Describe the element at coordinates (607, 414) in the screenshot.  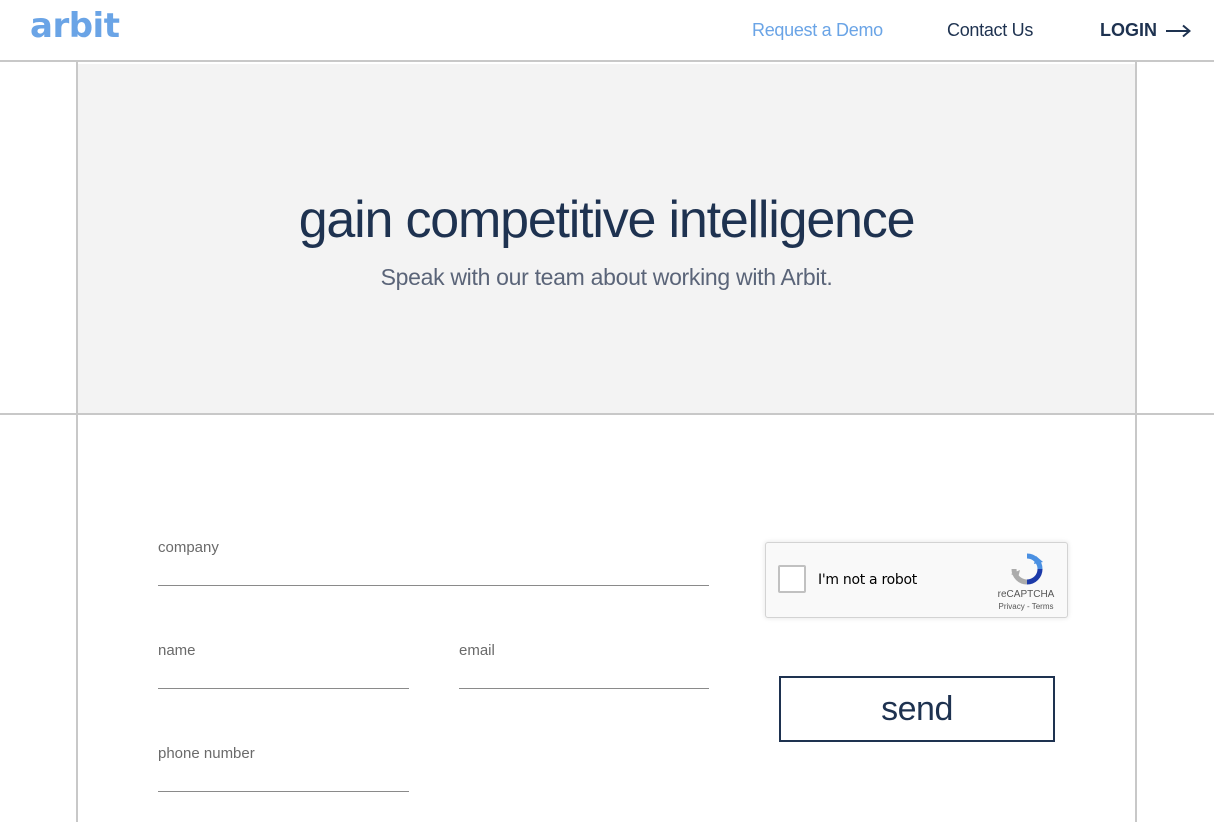
I see `section-divider` at that location.